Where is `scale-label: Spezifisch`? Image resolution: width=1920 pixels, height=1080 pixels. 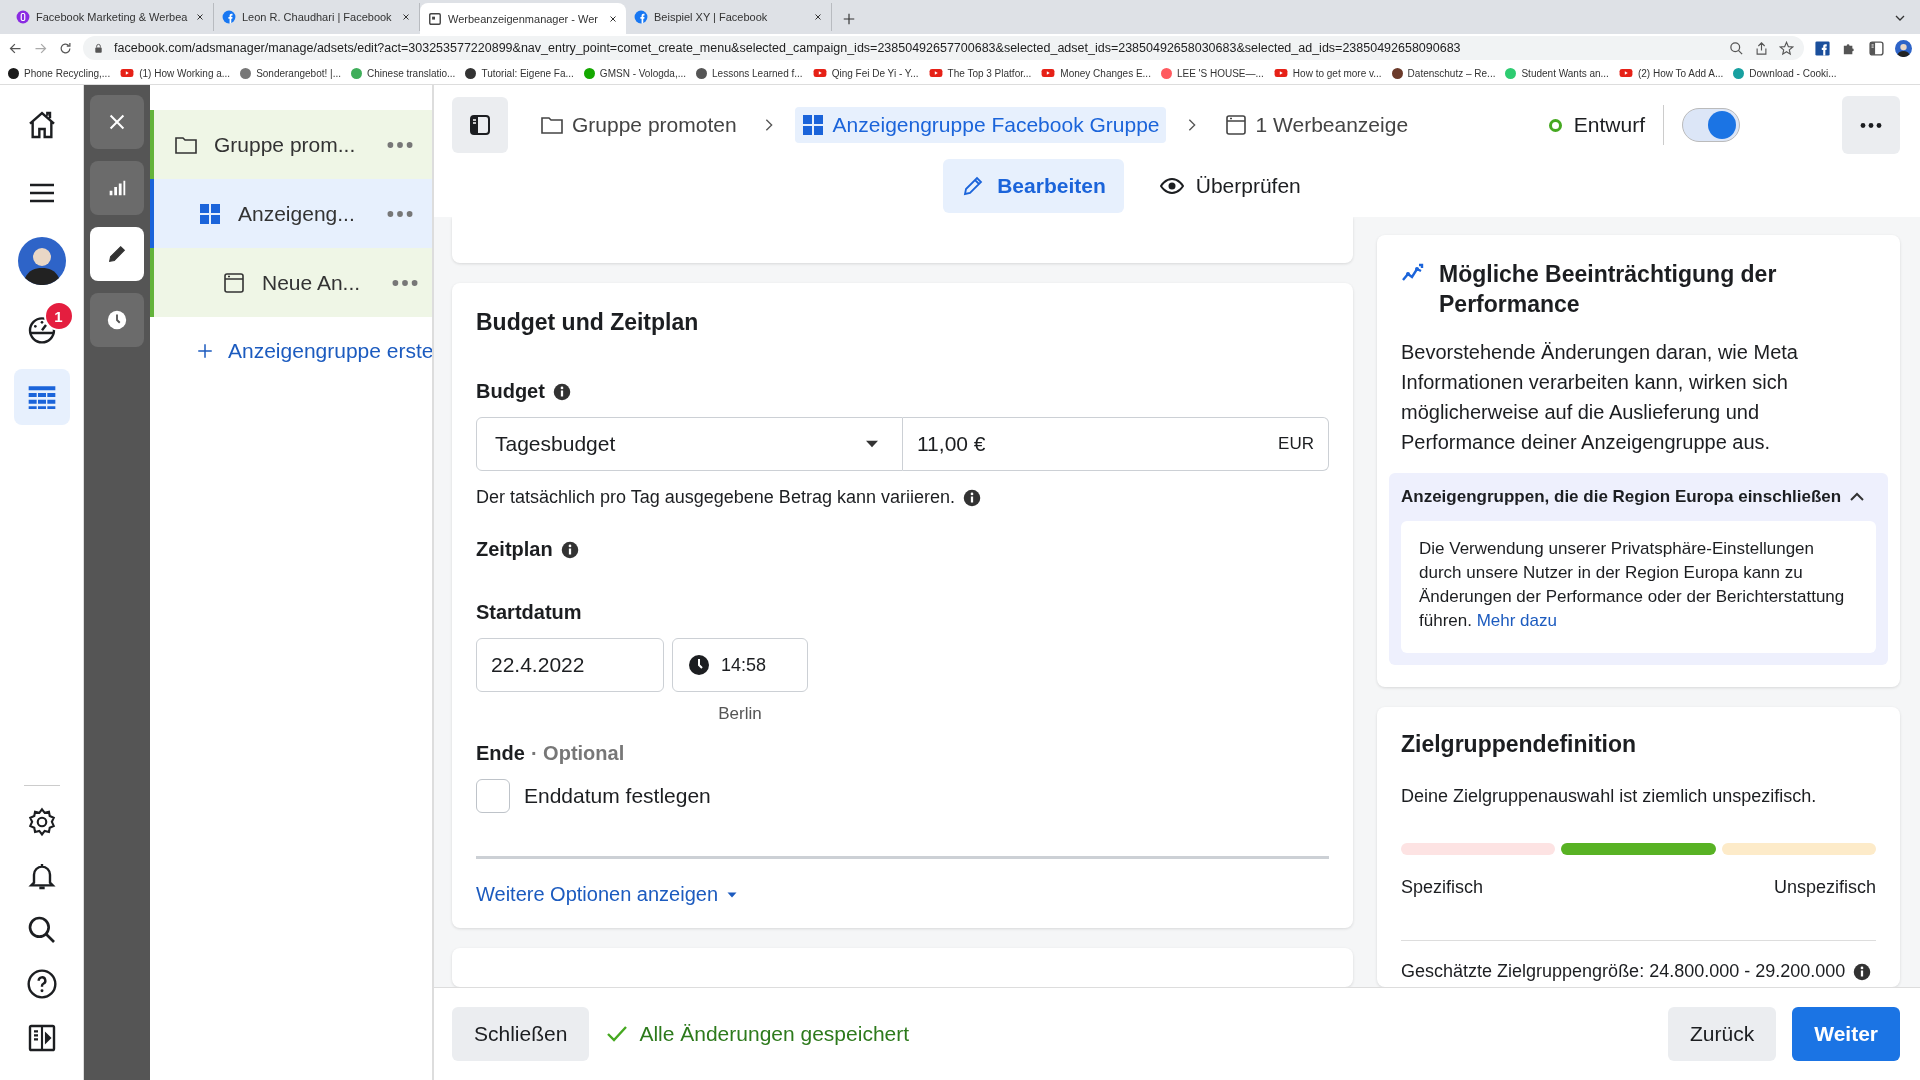 scale-label: Spezifisch is located at coordinates (1442, 887).